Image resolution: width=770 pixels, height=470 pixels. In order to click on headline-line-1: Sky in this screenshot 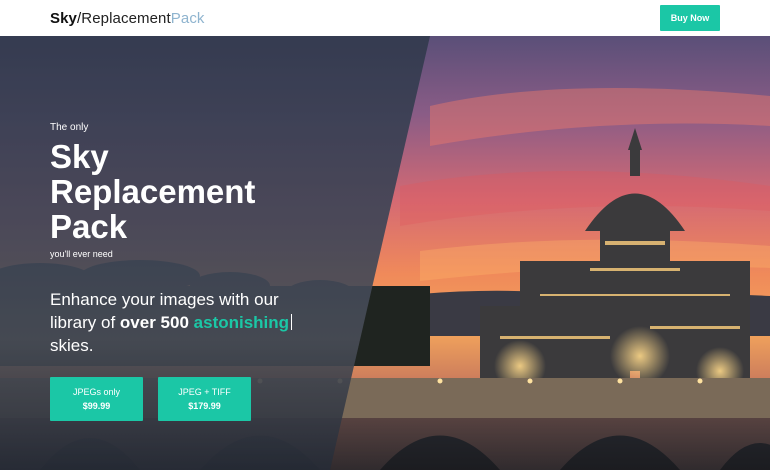, I will do `click(79, 156)`.